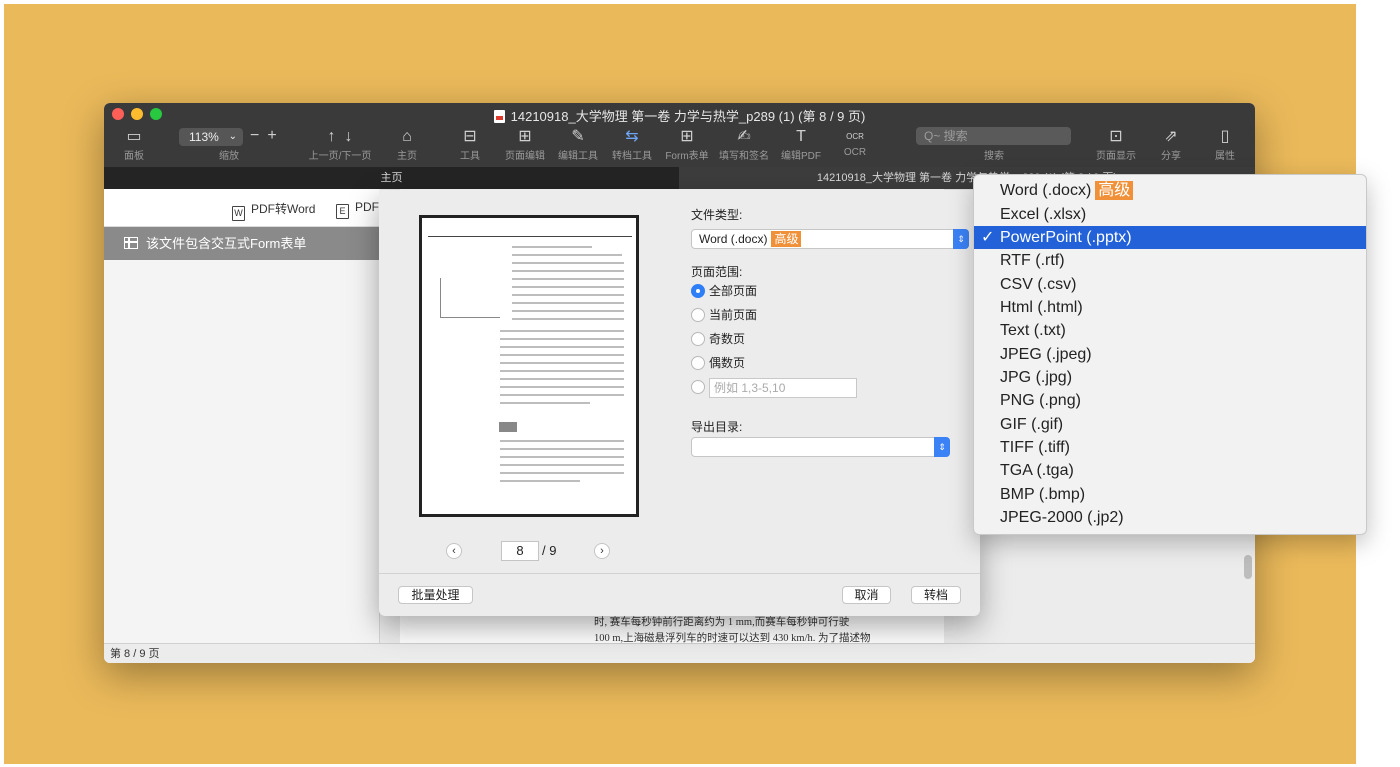 The width and height of the screenshot is (1400, 767). What do you see at coordinates (1170, 237) in the screenshot?
I see `dropdown-option-powerpoint: ✓ PowerPoint (.pptx)` at bounding box center [1170, 237].